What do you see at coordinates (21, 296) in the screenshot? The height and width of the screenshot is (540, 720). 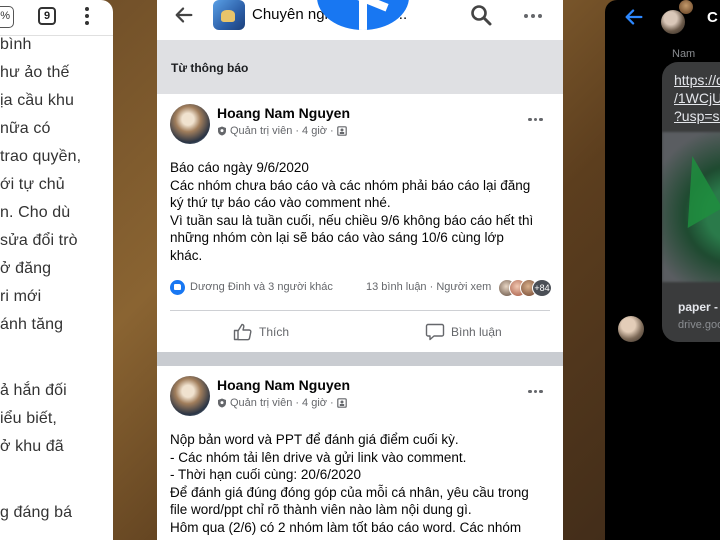 I see `article-line: ri mới` at bounding box center [21, 296].